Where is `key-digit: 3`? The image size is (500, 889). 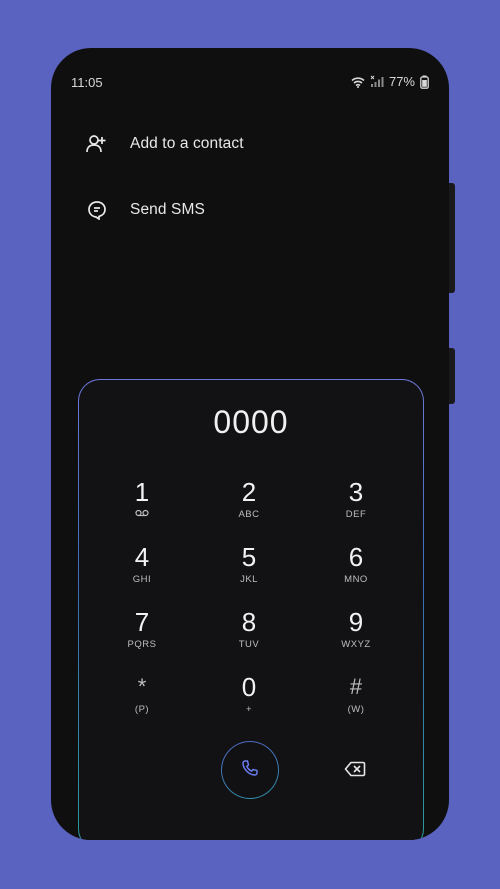 key-digit: 3 is located at coordinates (356, 492).